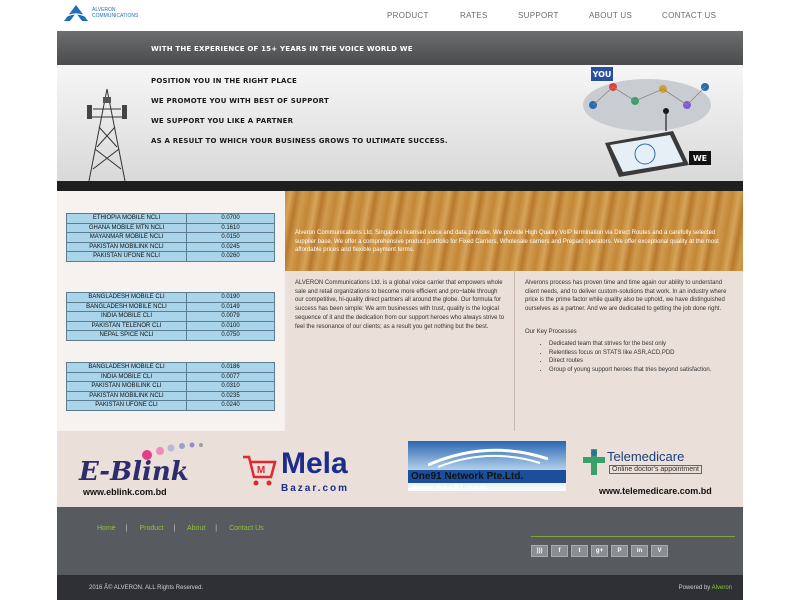  What do you see at coordinates (633, 536) in the screenshot?
I see `footer-divider` at bounding box center [633, 536].